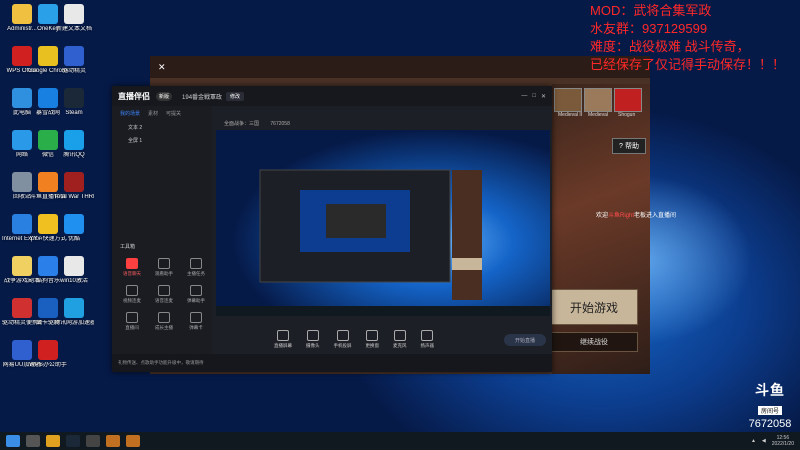  What do you see at coordinates (33, 441) in the screenshot?
I see `task-view-icon` at bounding box center [33, 441].